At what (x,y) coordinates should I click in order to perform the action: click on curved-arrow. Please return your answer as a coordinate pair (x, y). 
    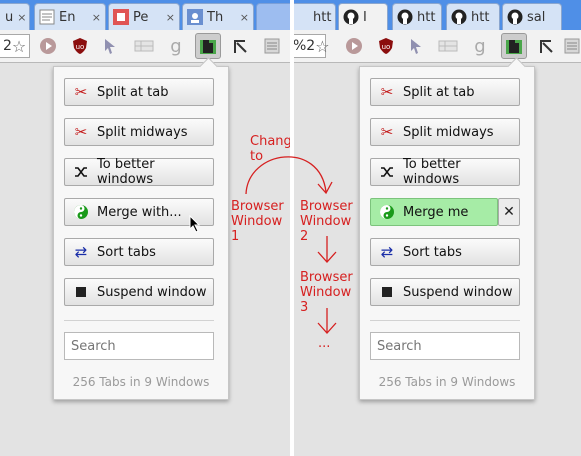
    Looking at the image, I should click on (286, 175).